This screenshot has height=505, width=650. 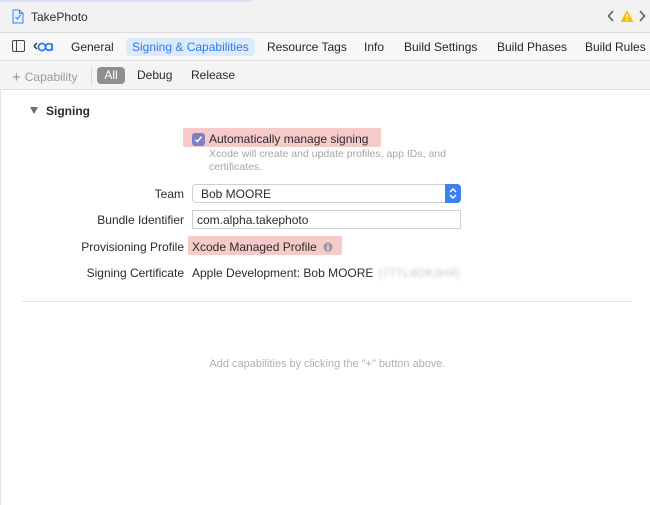 What do you see at coordinates (254, 247) in the screenshot?
I see `provisioning-profile-value: Xcode Managed Profile` at bounding box center [254, 247].